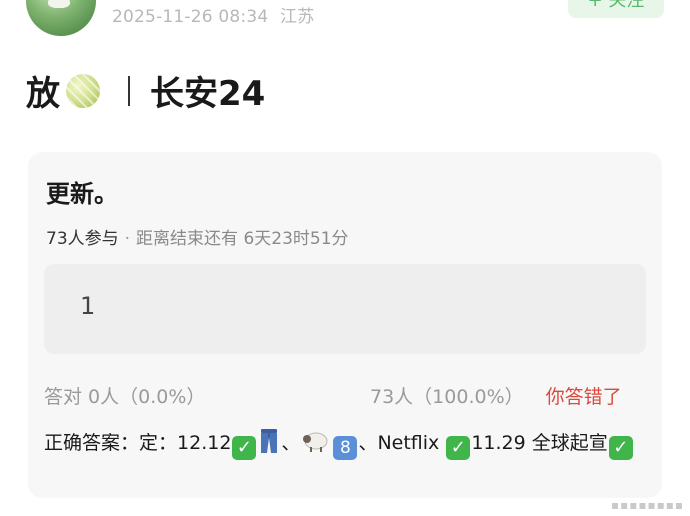 The height and width of the screenshot is (516, 690). Describe the element at coordinates (59, 4) in the screenshot. I see `avatar-image` at that location.